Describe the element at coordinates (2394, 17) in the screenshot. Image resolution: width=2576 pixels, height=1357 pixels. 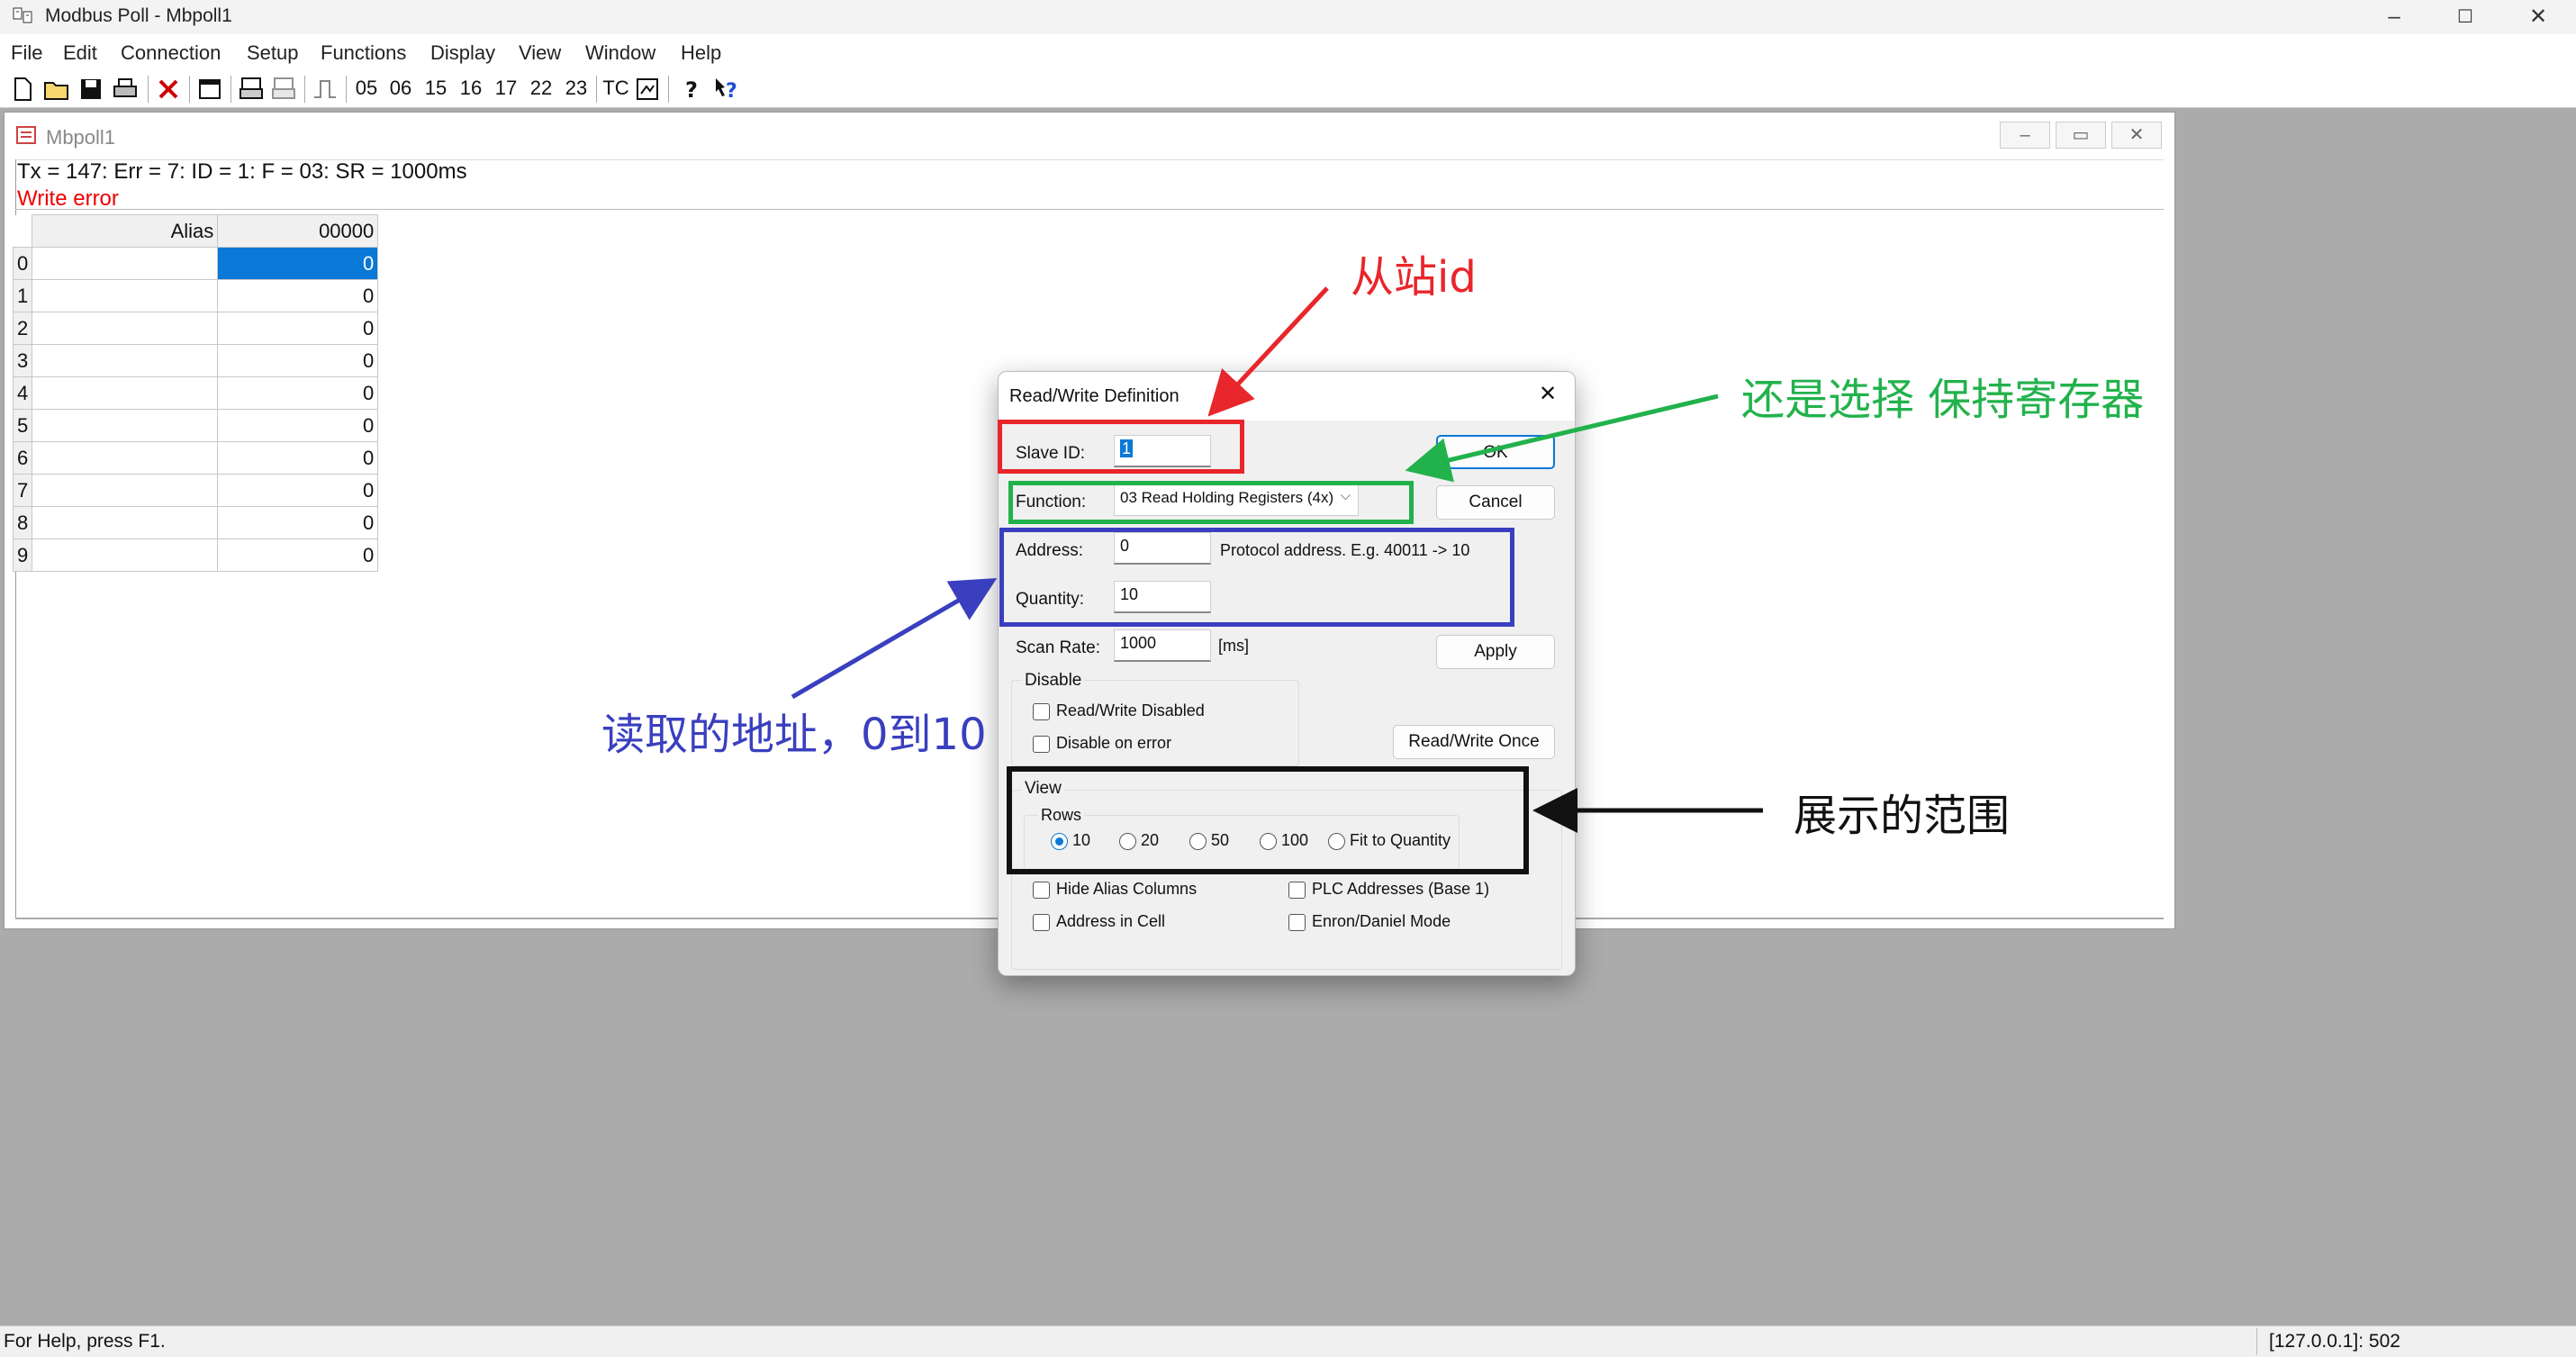
I see `minimize-button: –` at that location.